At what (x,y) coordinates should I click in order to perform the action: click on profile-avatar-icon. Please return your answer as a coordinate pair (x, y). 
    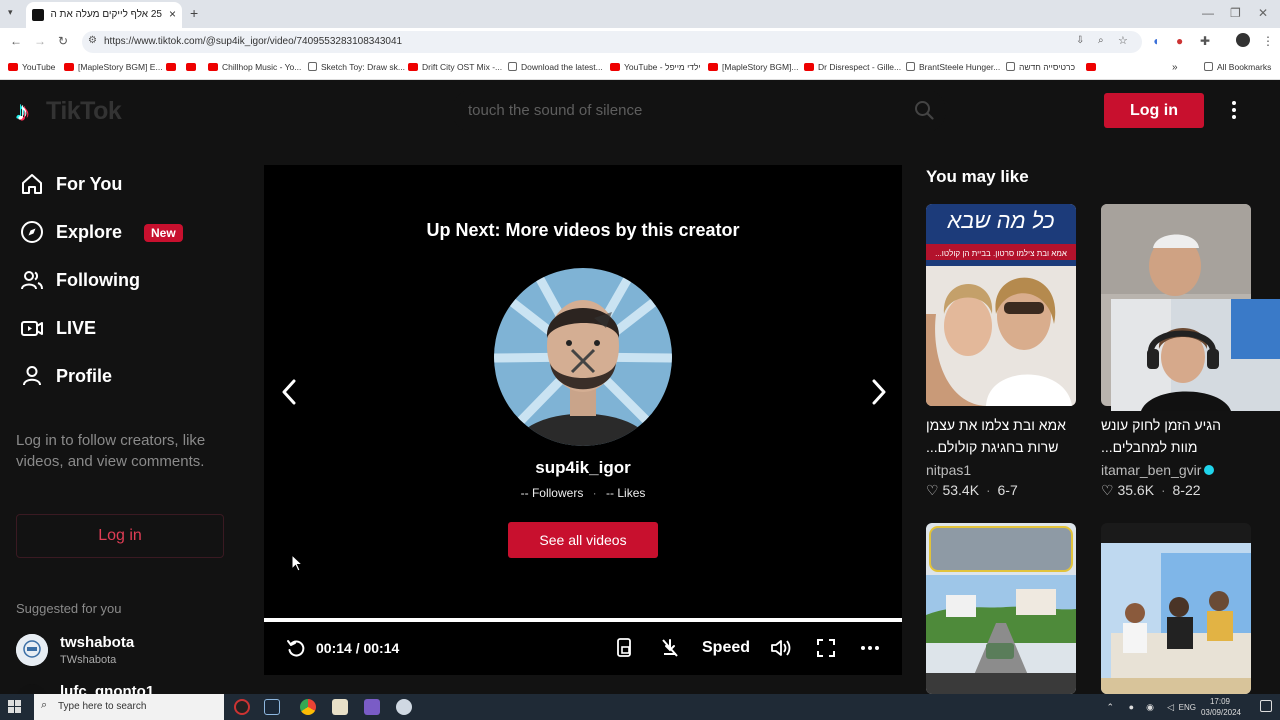
    Looking at the image, I should click on (1243, 40).